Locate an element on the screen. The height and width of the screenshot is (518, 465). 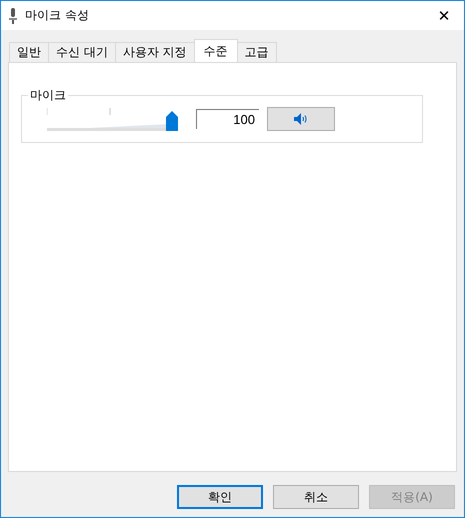
group-title: 마이크 is located at coordinates (48, 95).